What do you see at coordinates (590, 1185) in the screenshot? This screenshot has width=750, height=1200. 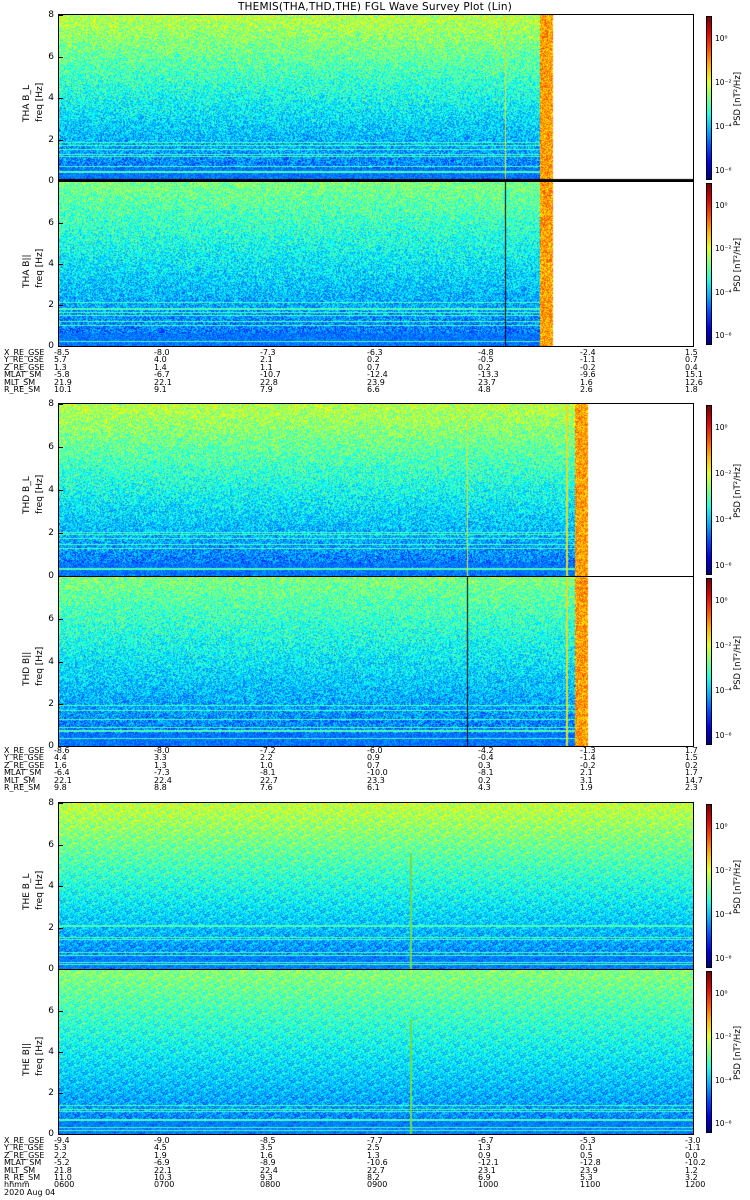 I see `ephemeris-value: 1100` at bounding box center [590, 1185].